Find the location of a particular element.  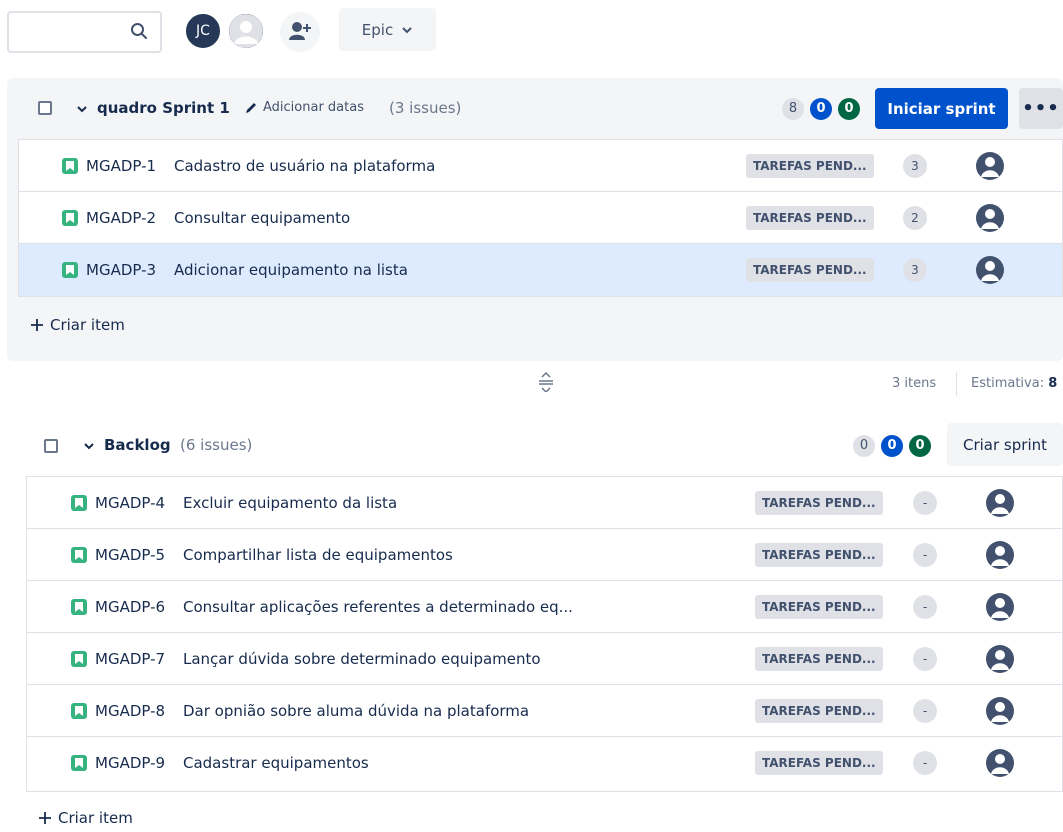

backlog-issue-count: (6 issues) is located at coordinates (216, 445).